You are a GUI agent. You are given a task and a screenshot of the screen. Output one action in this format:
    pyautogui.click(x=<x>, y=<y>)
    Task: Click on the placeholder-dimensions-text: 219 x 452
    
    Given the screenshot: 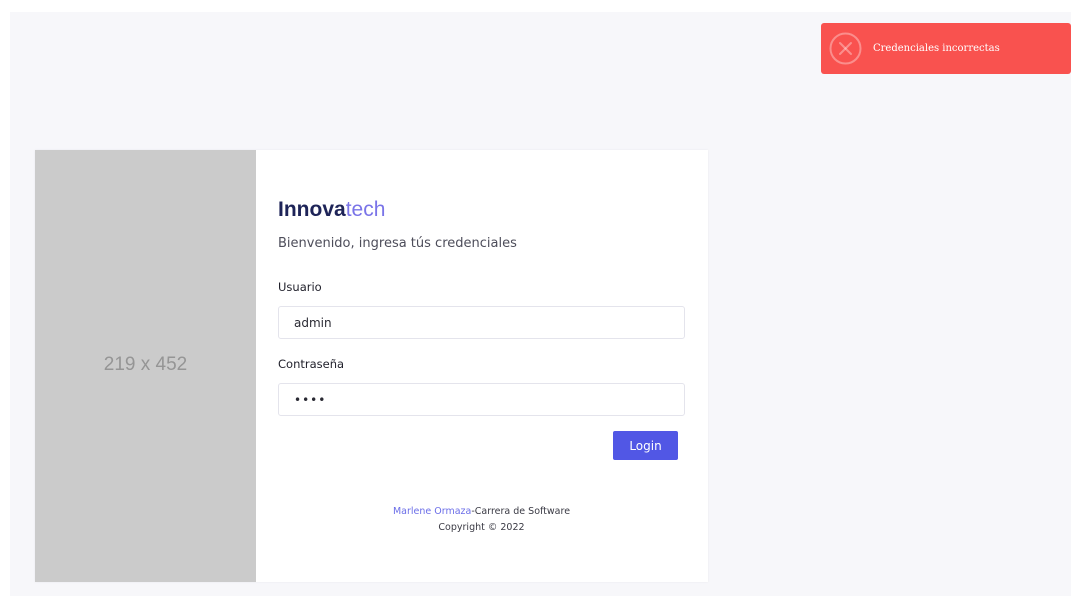 What is the action you would take?
    pyautogui.click(x=145, y=364)
    